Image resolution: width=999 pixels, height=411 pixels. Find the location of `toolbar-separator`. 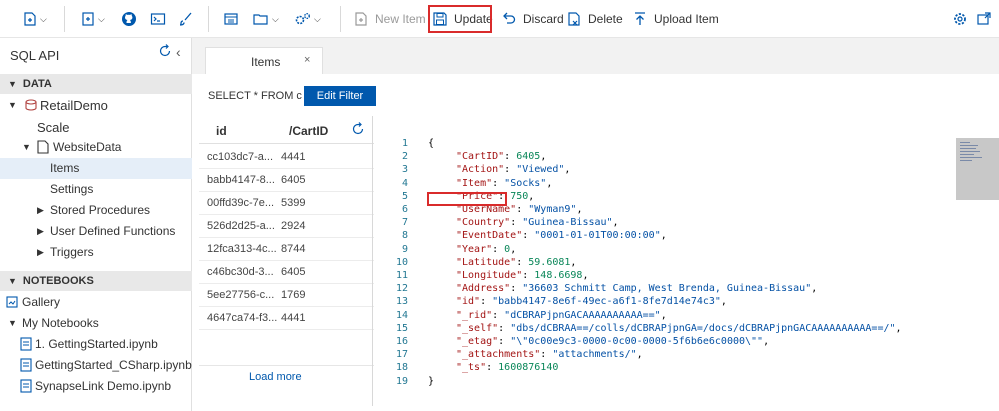

toolbar-separator is located at coordinates (64, 19).